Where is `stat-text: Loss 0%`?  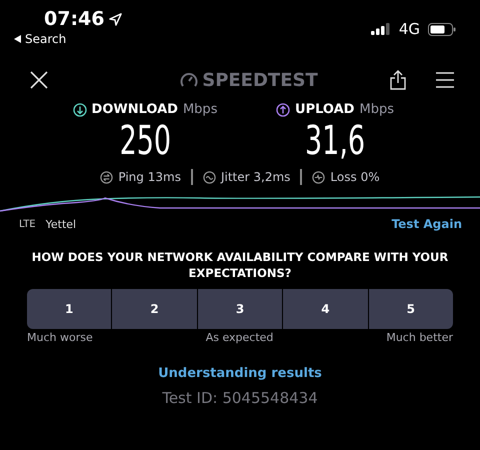 stat-text: Loss 0% is located at coordinates (355, 177).